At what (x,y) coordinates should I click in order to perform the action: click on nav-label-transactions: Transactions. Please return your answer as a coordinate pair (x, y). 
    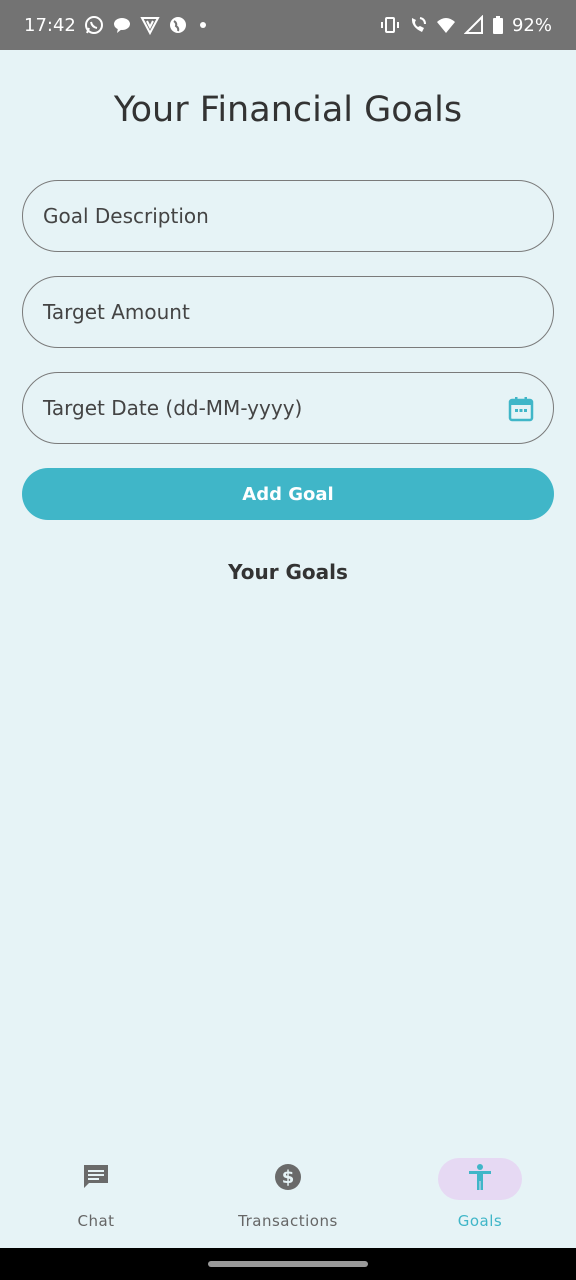
    Looking at the image, I should click on (288, 1221).